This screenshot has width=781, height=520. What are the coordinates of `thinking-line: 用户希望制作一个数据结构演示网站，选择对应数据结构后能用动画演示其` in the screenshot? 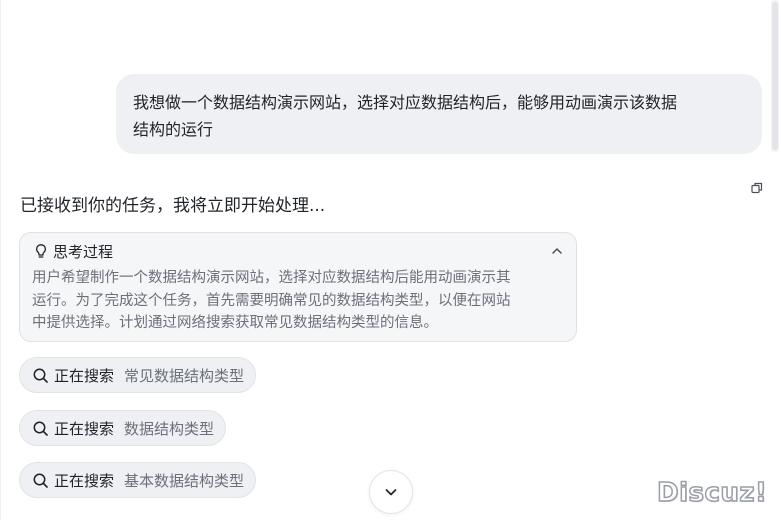 It's located at (271, 278).